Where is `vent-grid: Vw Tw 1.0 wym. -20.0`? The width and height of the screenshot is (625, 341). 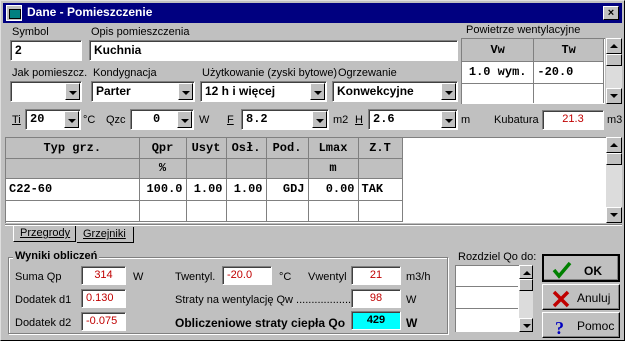 vent-grid: Vw Tw 1.0 wym. -20.0 is located at coordinates (533, 71).